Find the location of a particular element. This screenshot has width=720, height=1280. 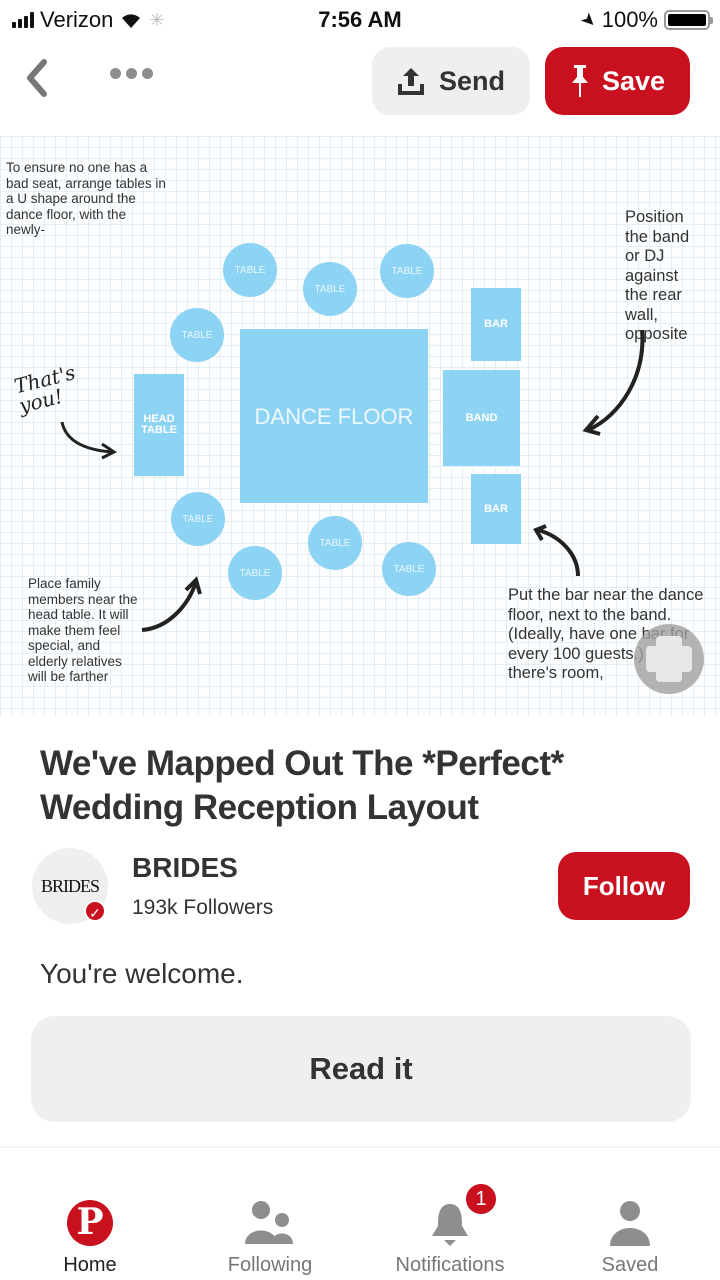

follow-button: Follow is located at coordinates (624, 886).